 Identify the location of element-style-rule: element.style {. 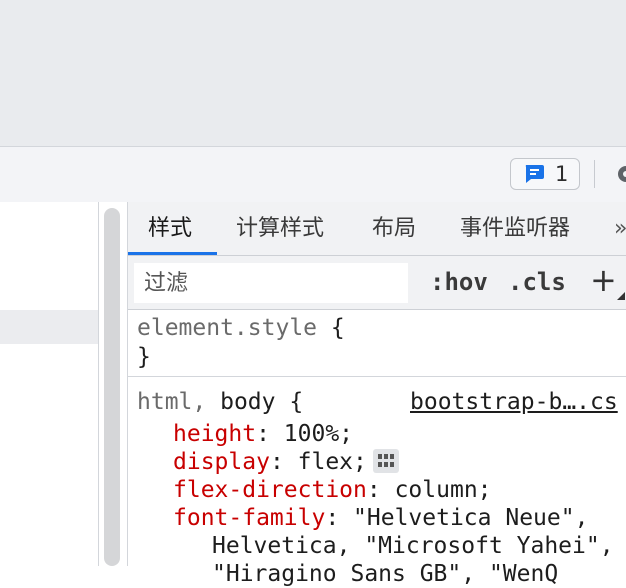
(241, 328).